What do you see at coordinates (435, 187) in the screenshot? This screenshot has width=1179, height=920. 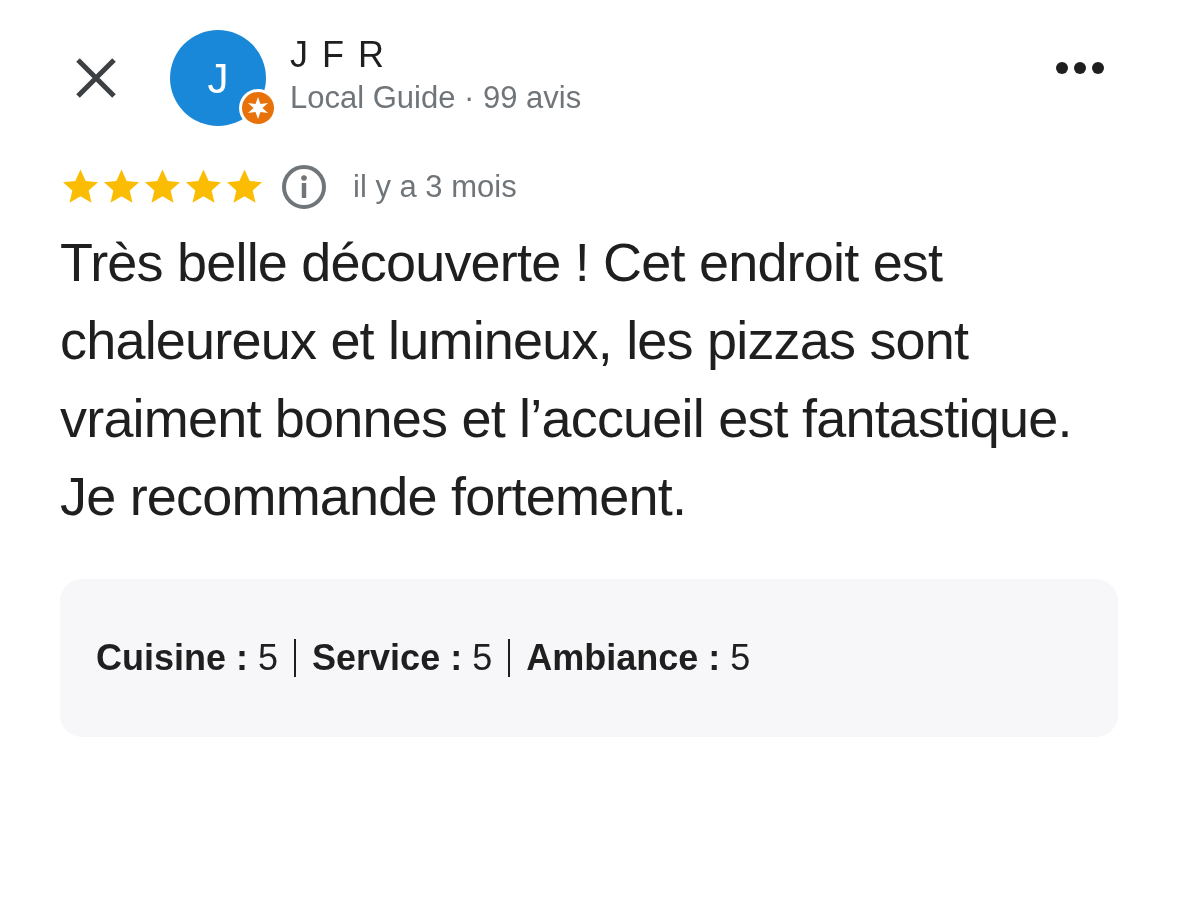 I see `review-time: il y a 3 mois` at bounding box center [435, 187].